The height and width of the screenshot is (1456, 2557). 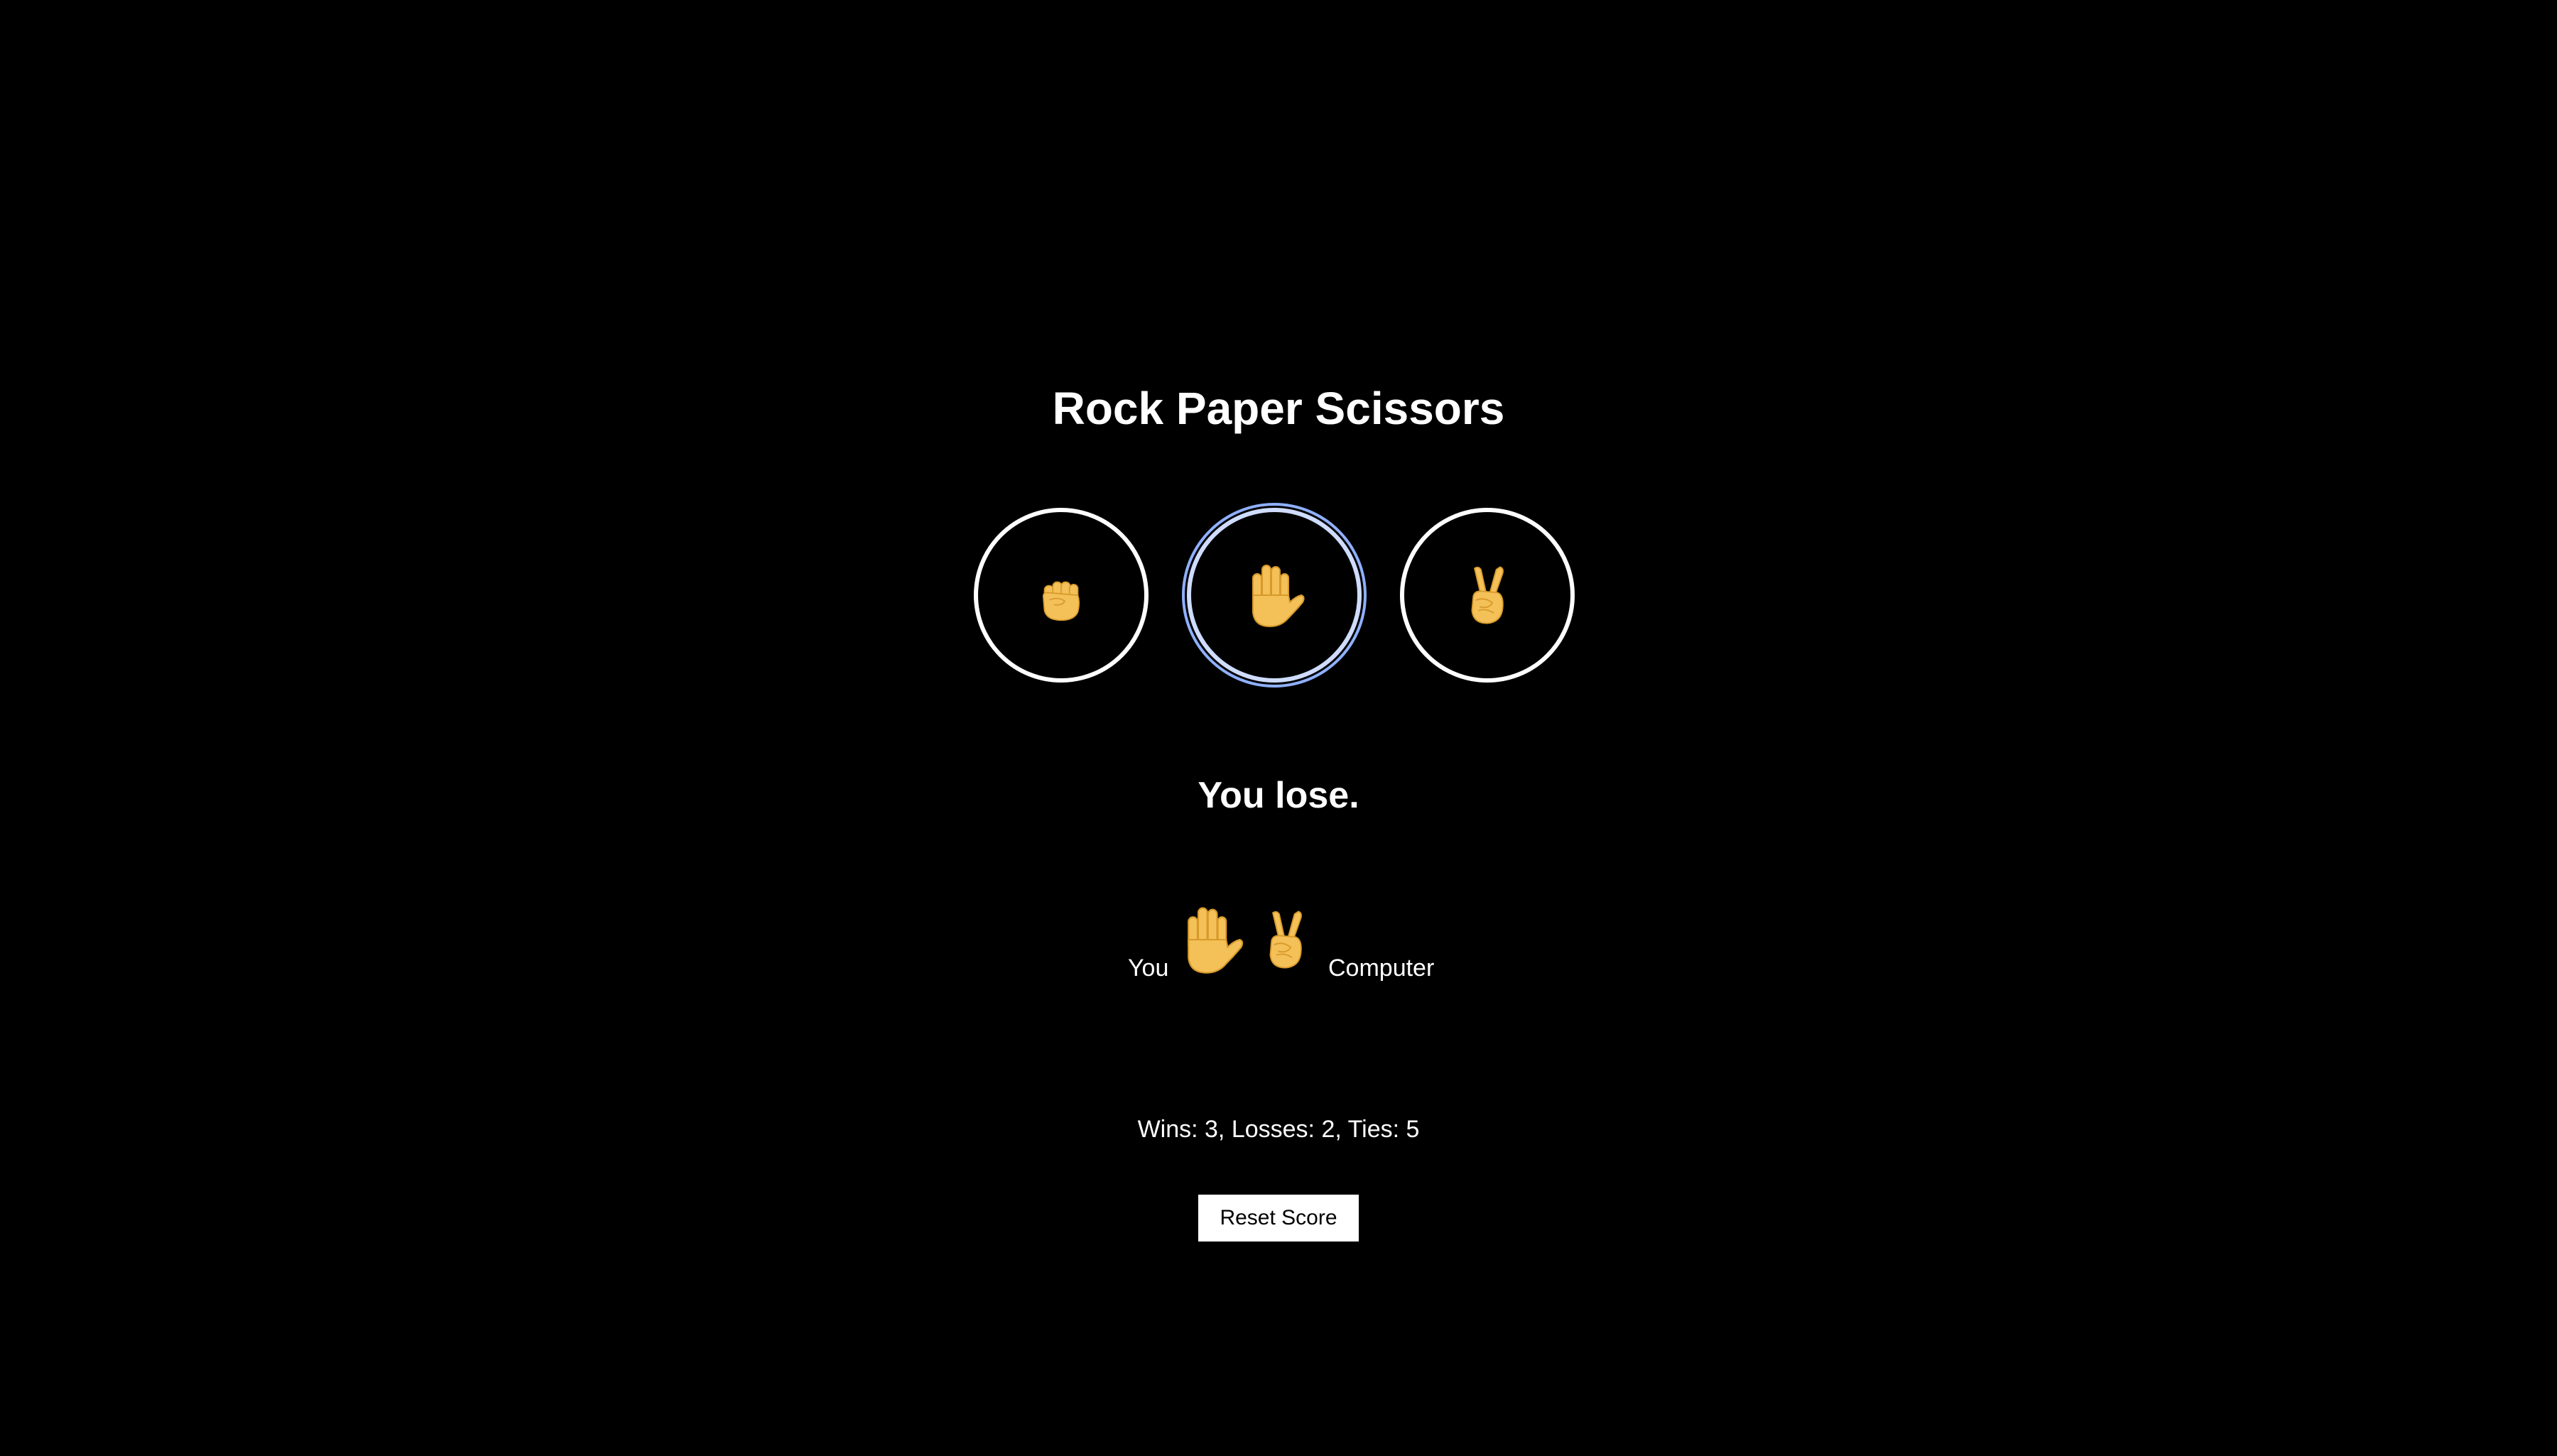 I want to click on computer-label: Computer, so click(x=1381, y=968).